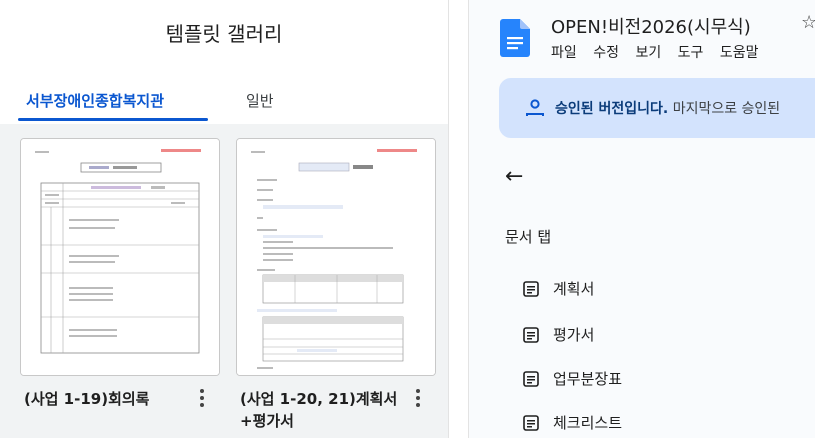 The width and height of the screenshot is (815, 438). What do you see at coordinates (648, 53) in the screenshot?
I see `menu-view: 보기` at bounding box center [648, 53].